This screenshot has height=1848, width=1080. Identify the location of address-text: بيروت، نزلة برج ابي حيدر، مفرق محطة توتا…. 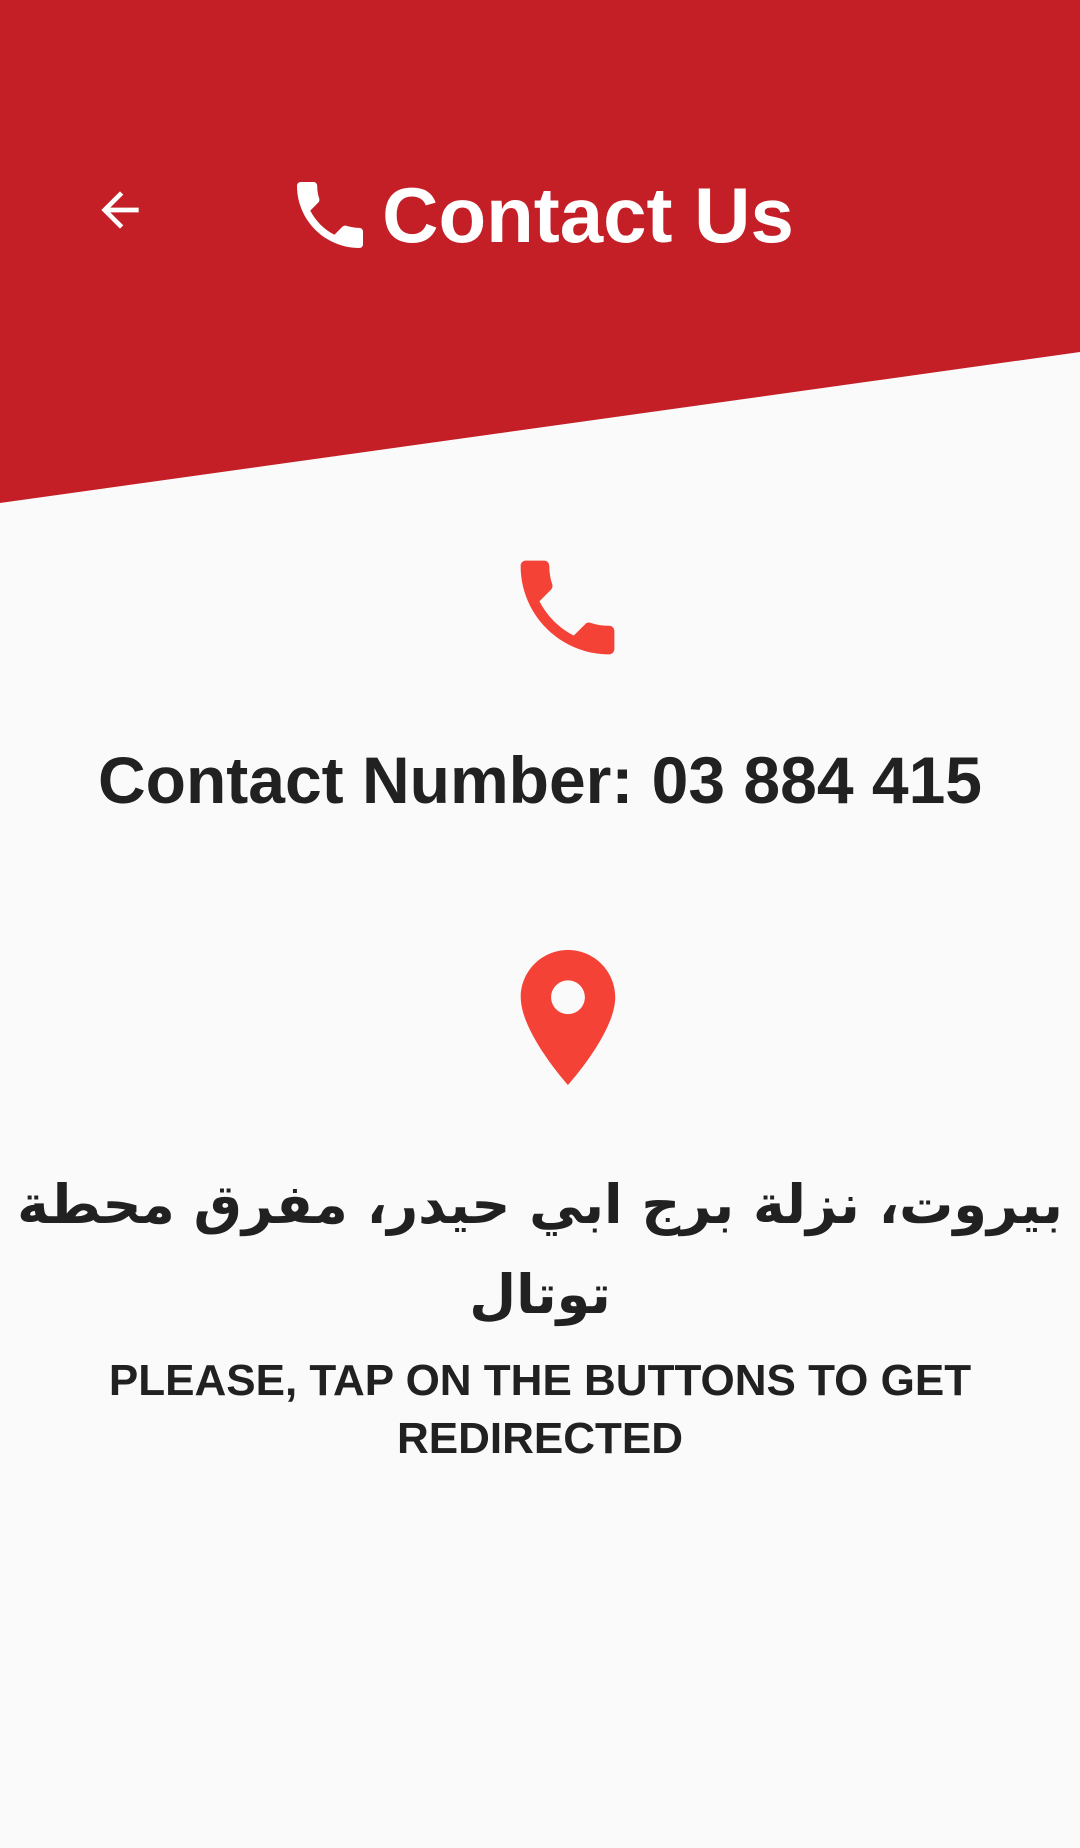
(540, 1249).